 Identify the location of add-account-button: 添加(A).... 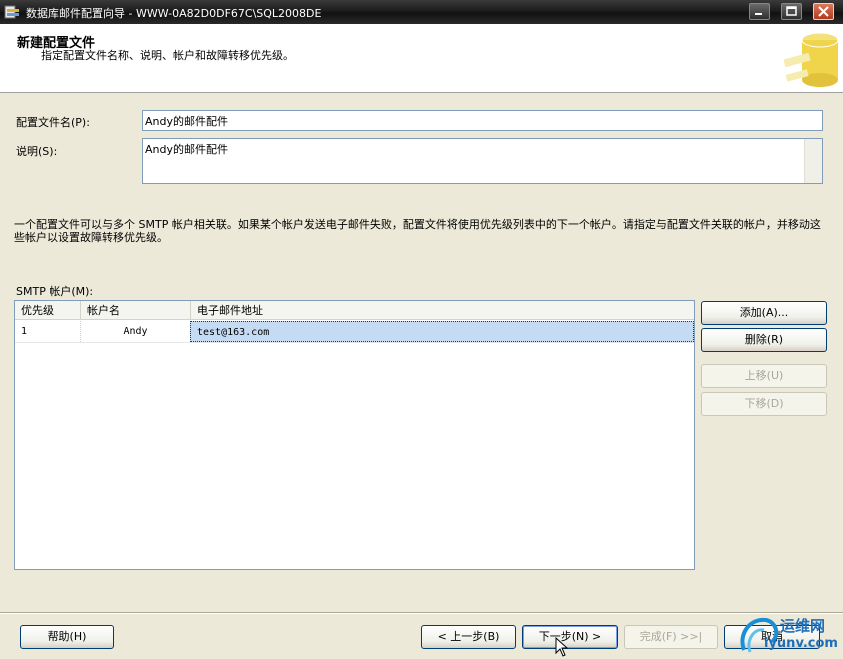
(764, 313).